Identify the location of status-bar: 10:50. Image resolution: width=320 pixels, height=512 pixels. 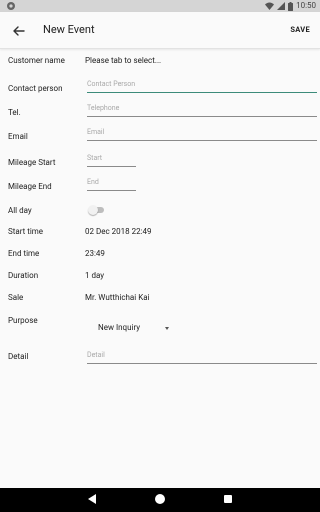
(160, 6).